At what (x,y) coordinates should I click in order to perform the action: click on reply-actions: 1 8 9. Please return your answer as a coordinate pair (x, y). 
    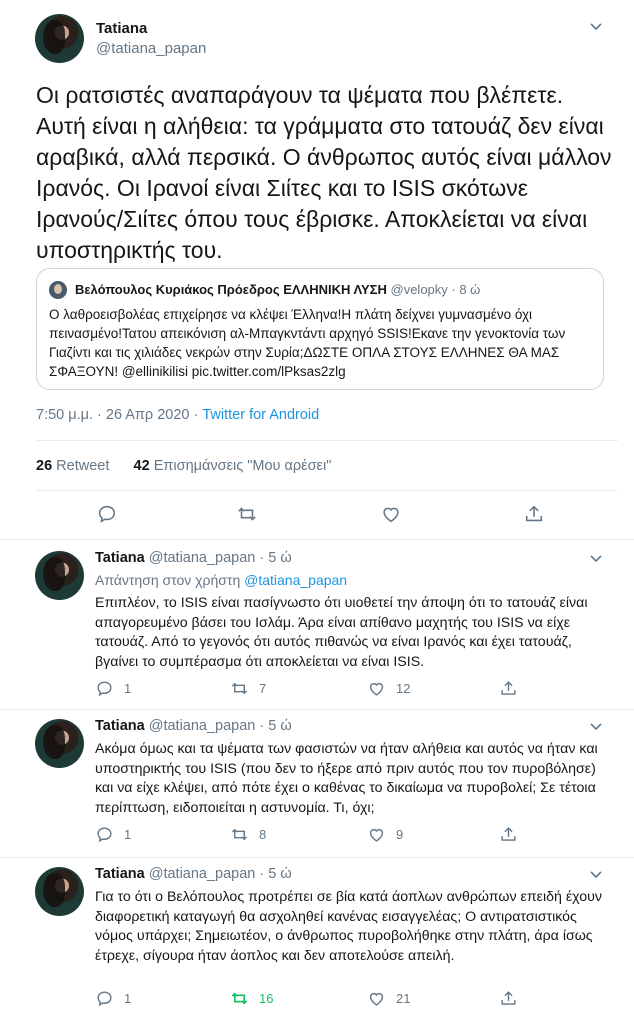
    Looking at the image, I should click on (310, 835).